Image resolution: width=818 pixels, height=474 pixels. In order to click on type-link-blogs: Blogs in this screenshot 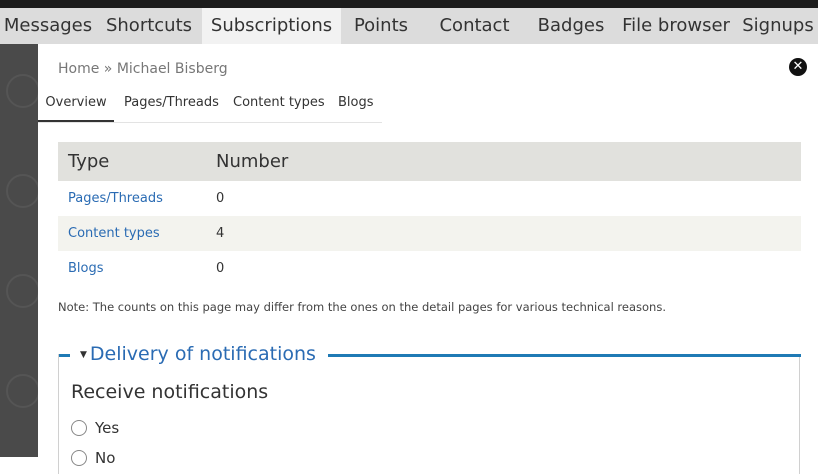, I will do `click(86, 268)`.